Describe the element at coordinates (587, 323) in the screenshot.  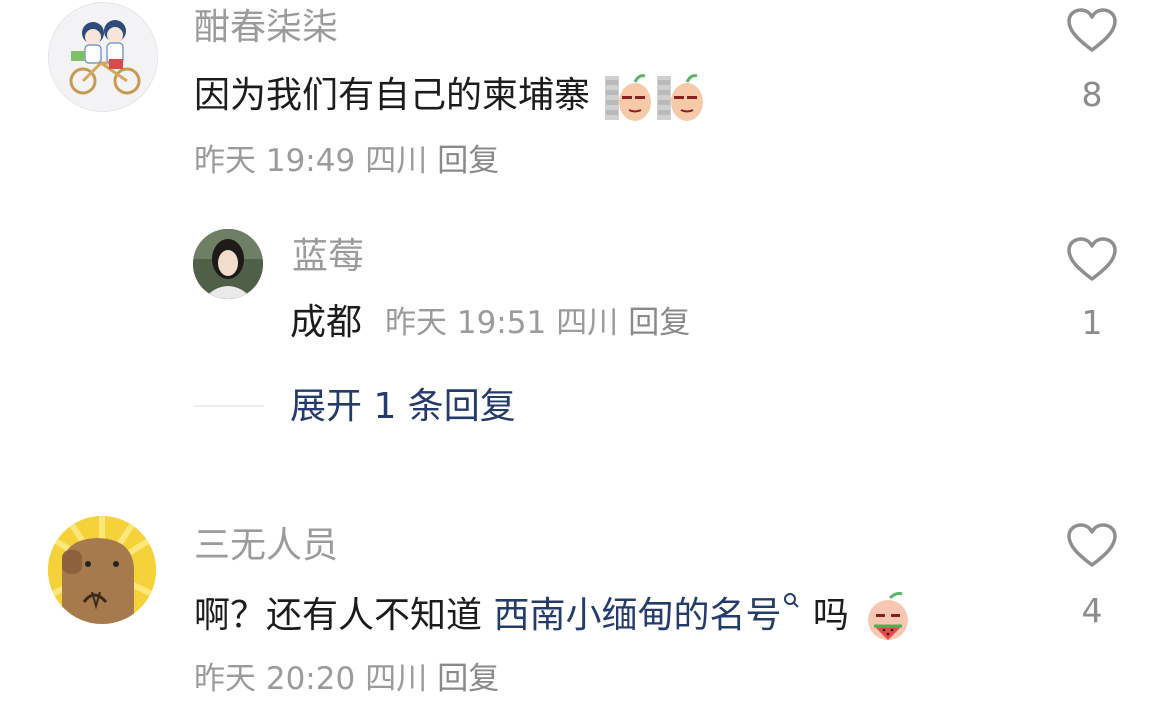
I see `reply-location: 四川` at that location.